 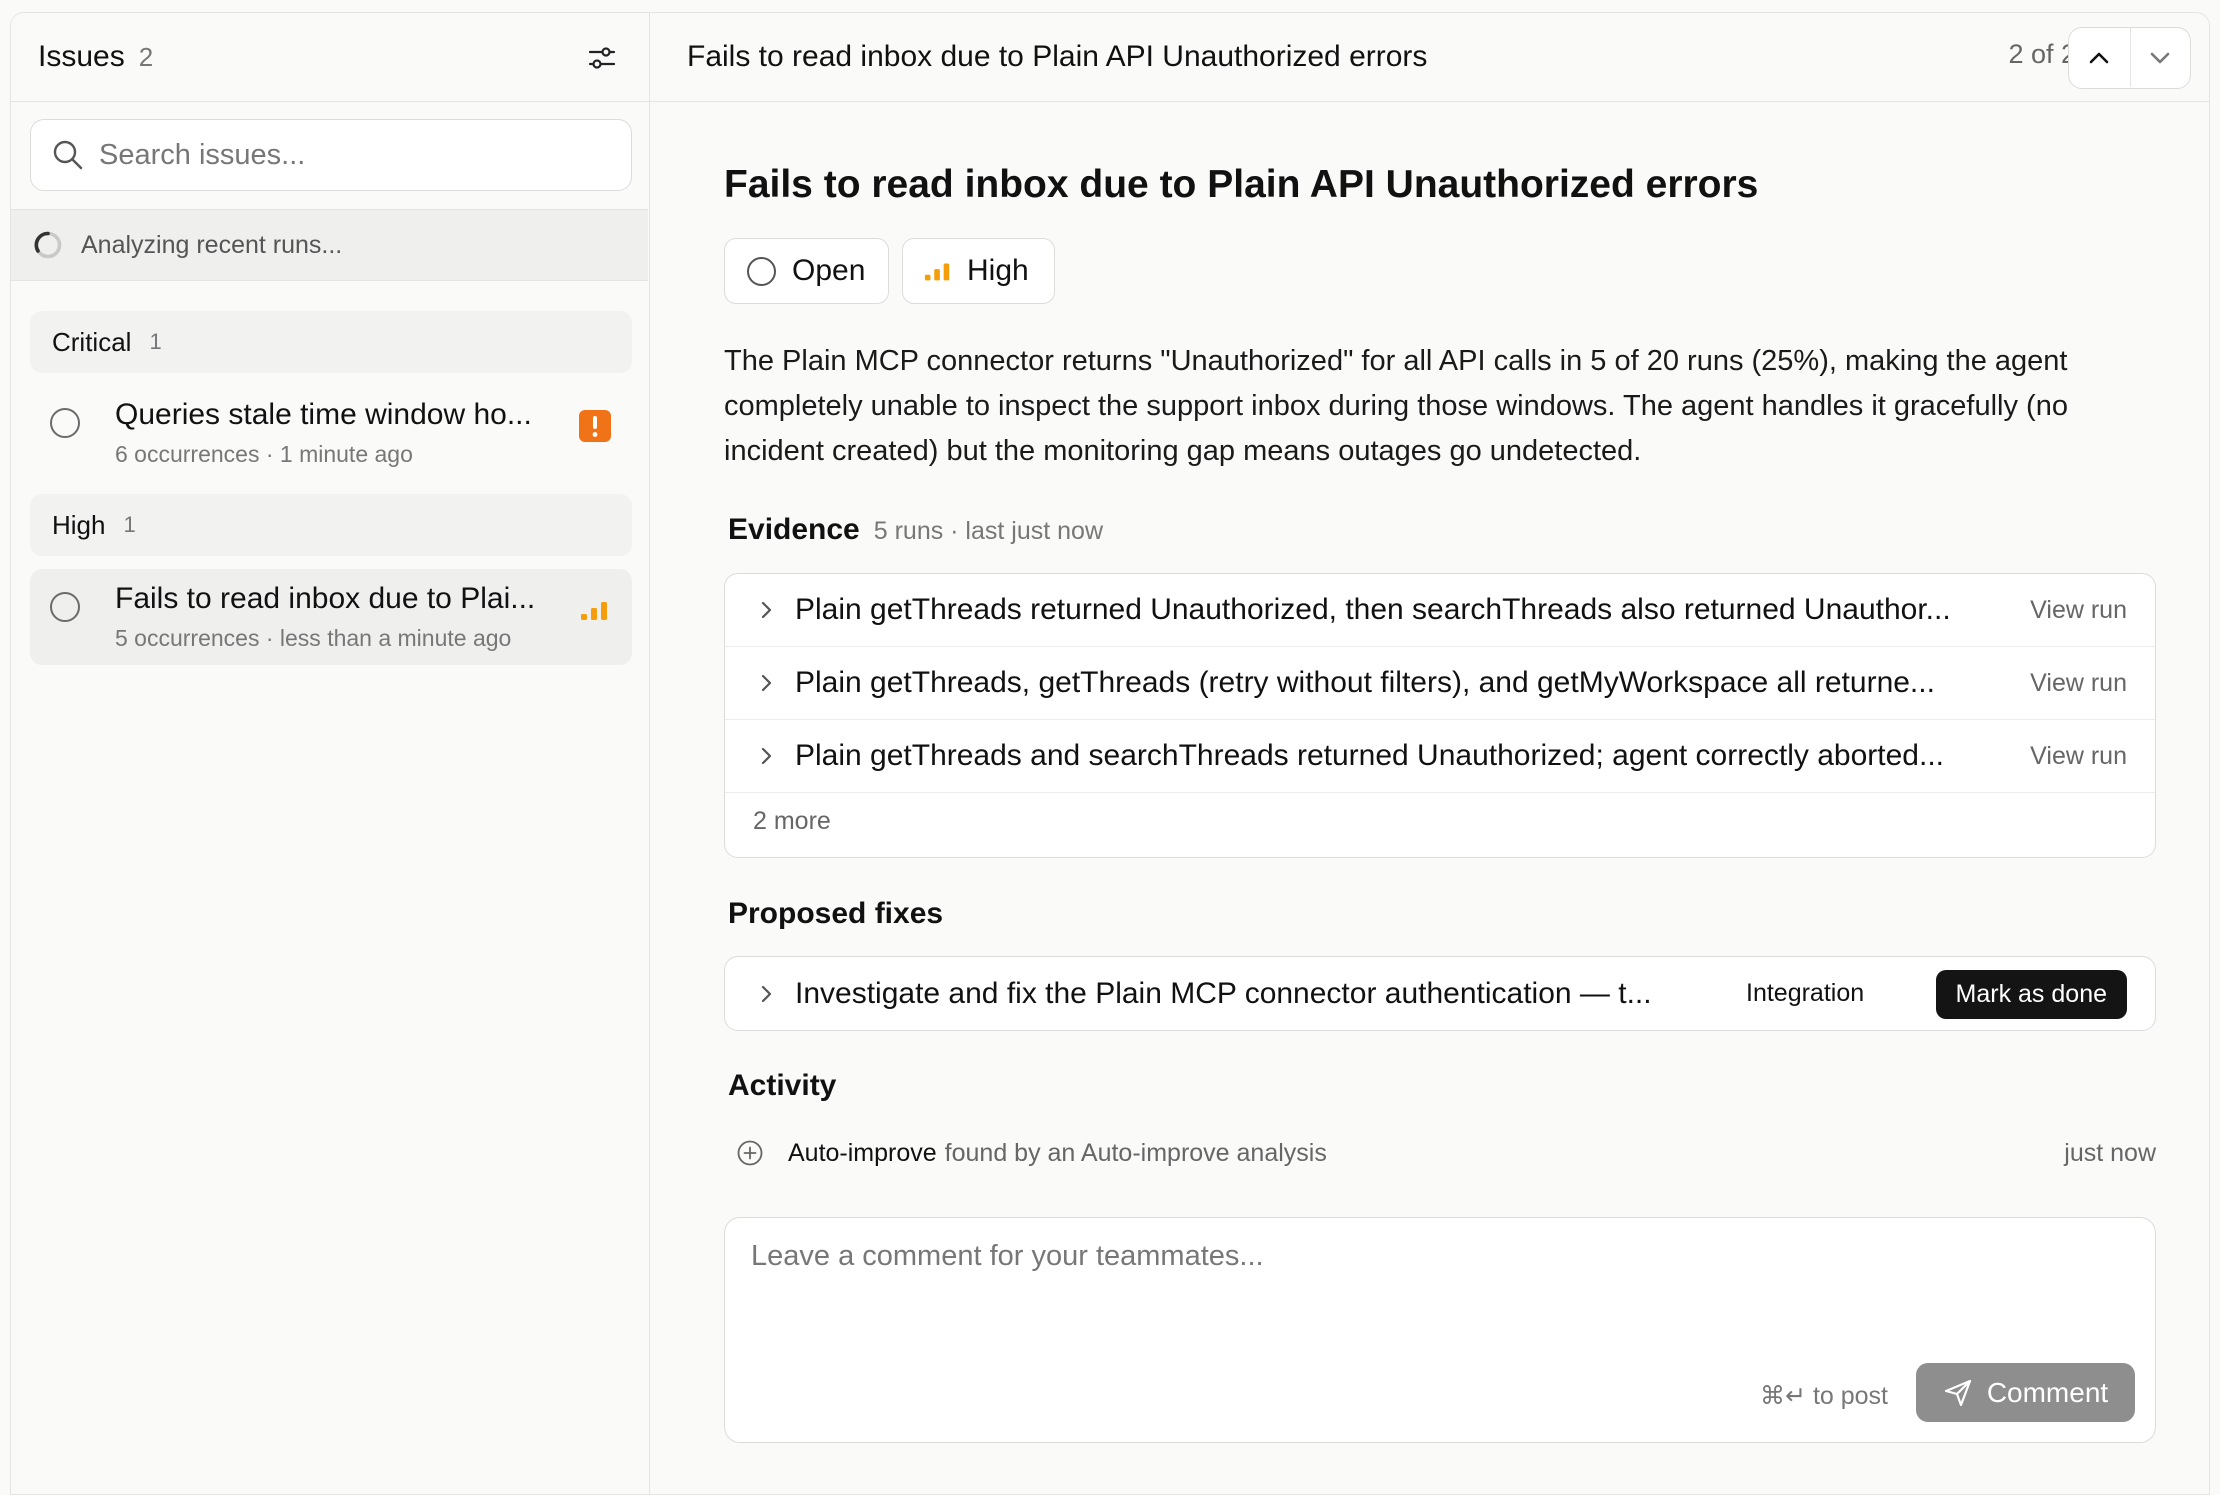 I want to click on critical-priority-icon, so click(x=595, y=426).